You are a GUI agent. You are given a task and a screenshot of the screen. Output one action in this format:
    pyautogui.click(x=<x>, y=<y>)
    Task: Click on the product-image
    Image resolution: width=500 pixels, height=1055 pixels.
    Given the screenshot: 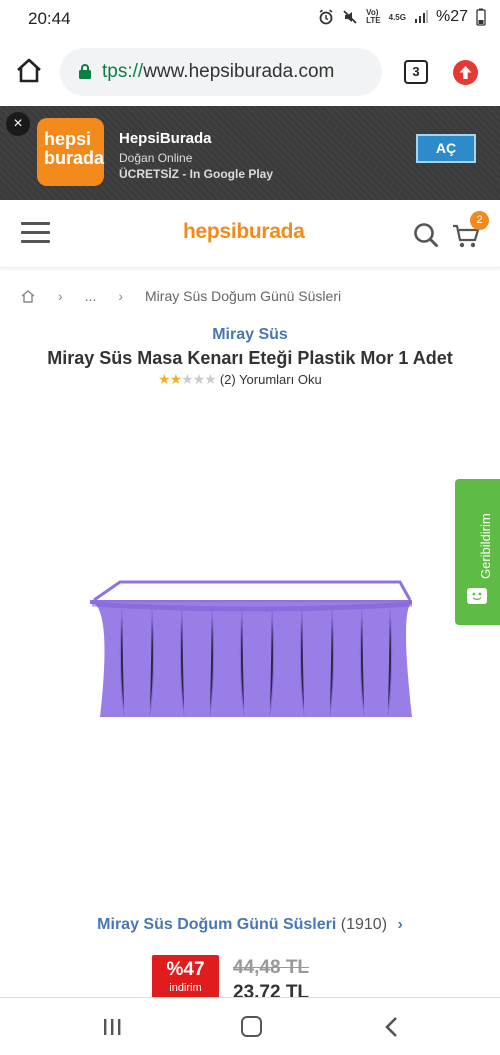 What is the action you would take?
    pyautogui.click(x=252, y=650)
    